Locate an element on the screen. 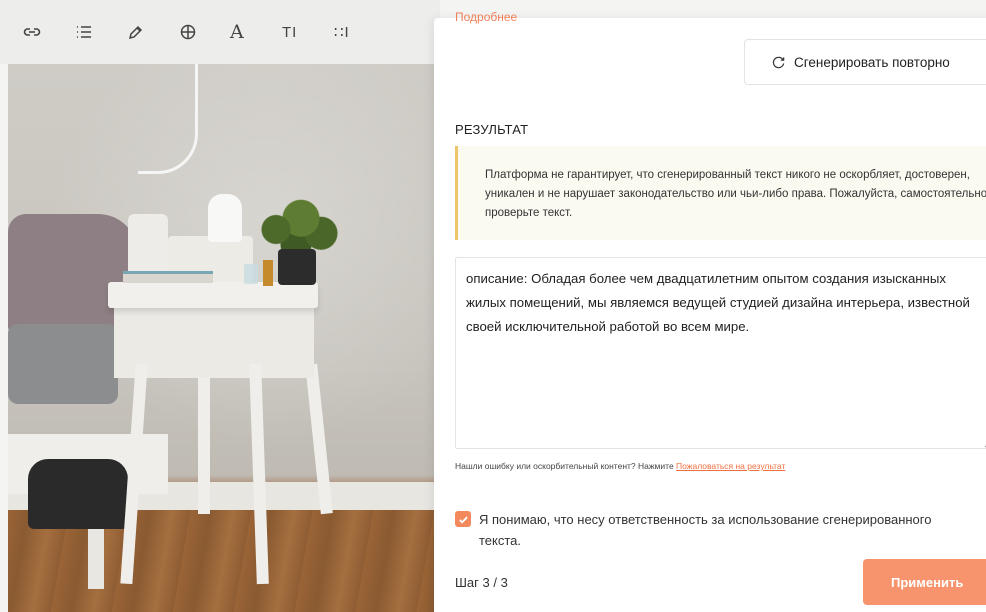  globe-icon is located at coordinates (188, 32).